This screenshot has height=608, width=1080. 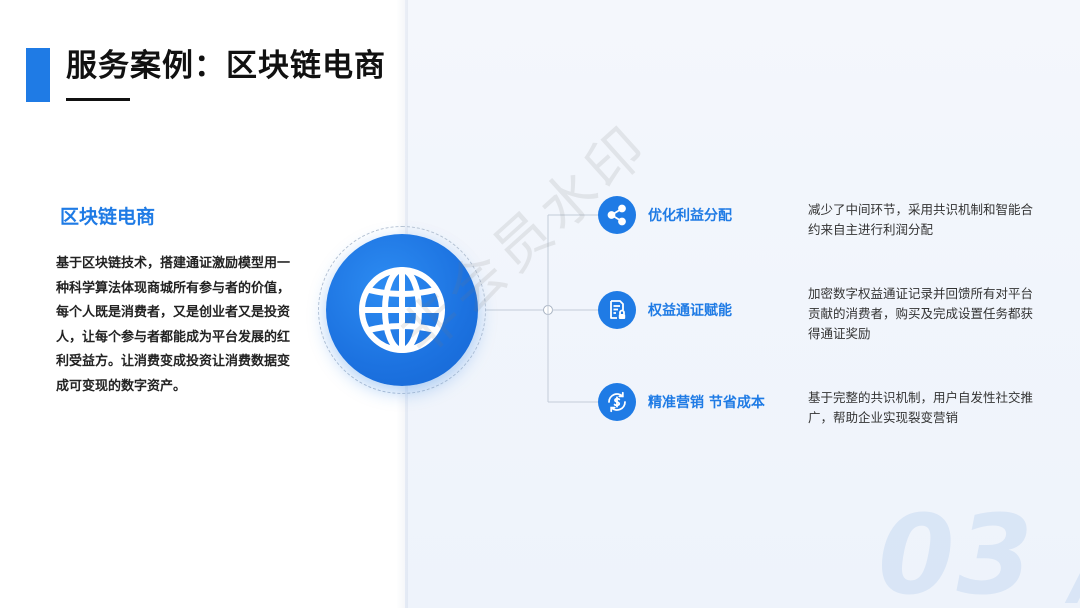 What do you see at coordinates (921, 407) in the screenshot?
I see `feature-desc-3: 基于完整的共识机制，用户自发性社交推广，帮助企业实现裂变营销` at bounding box center [921, 407].